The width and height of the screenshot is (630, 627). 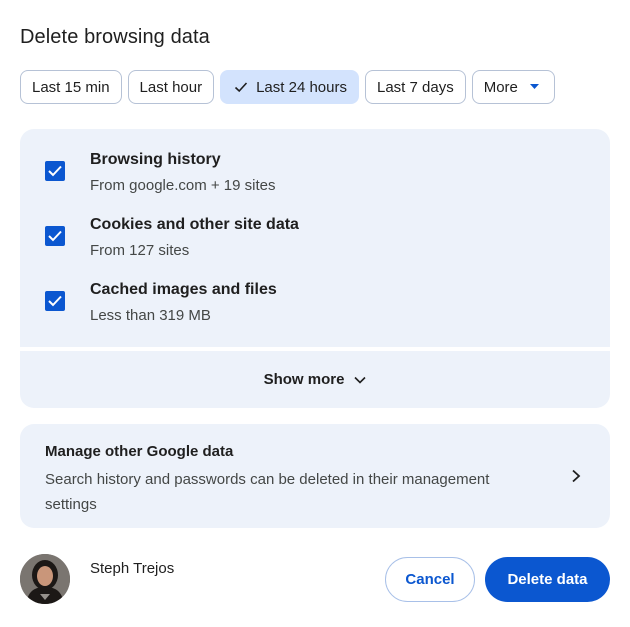 I want to click on account-name: Steph Trejos, so click(x=132, y=568).